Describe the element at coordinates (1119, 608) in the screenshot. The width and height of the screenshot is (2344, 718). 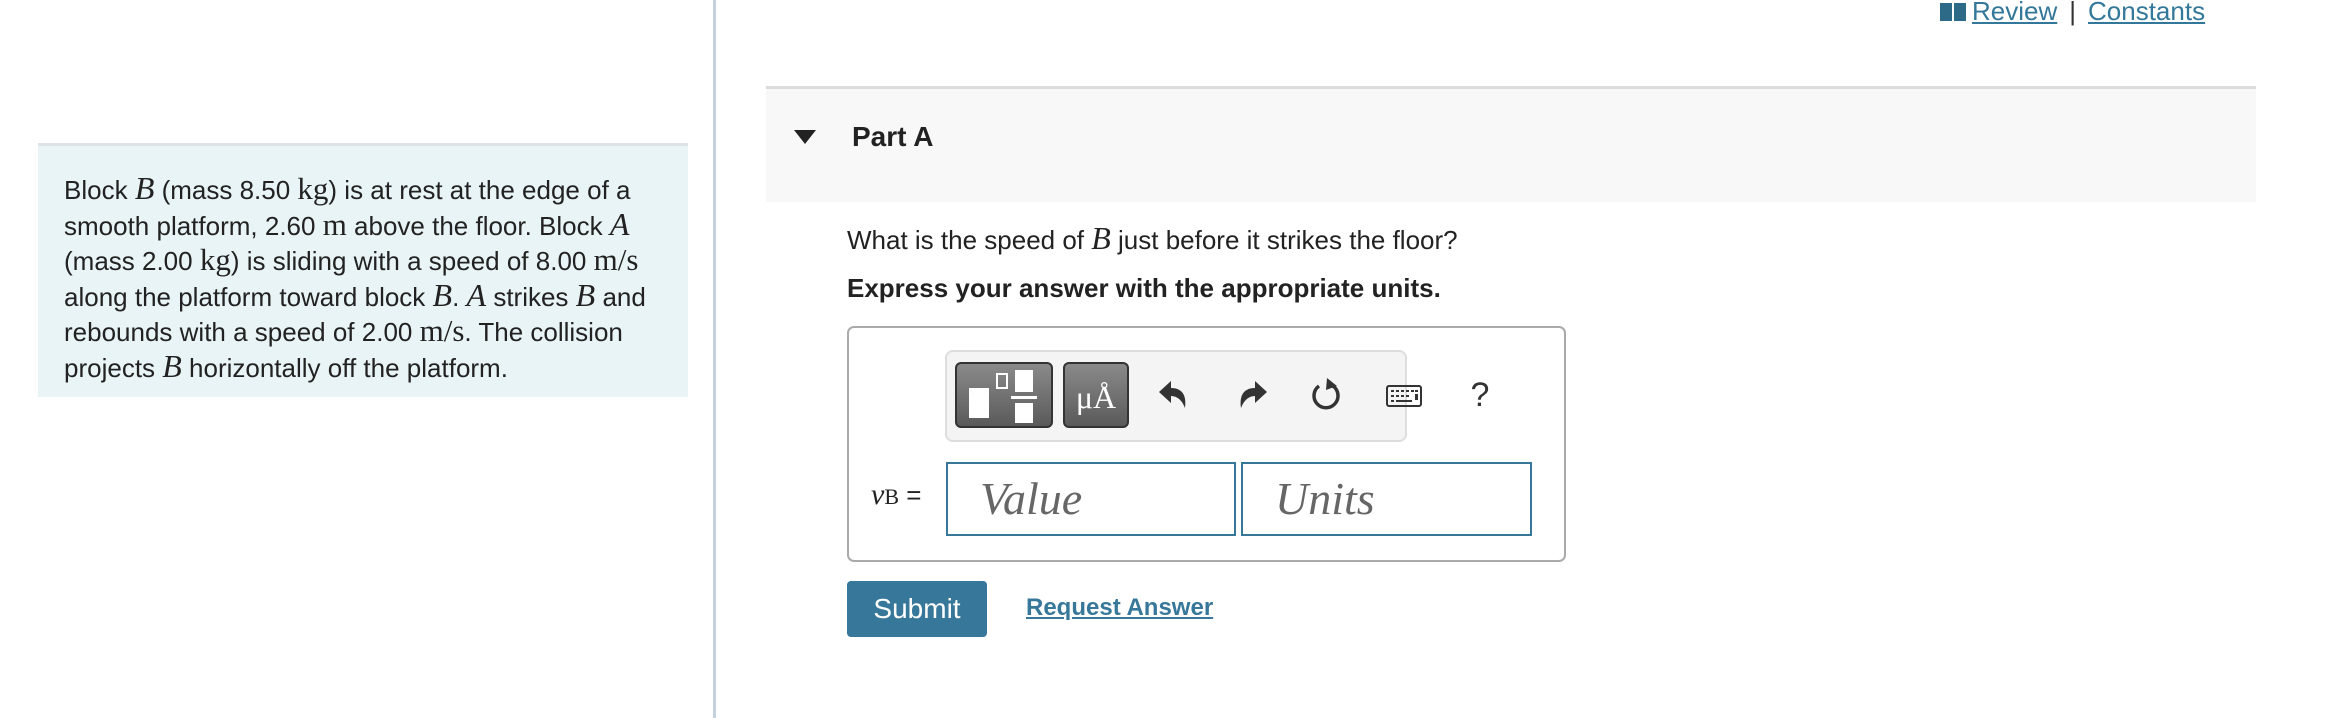
I see `request-answer-link: Request Answer` at that location.